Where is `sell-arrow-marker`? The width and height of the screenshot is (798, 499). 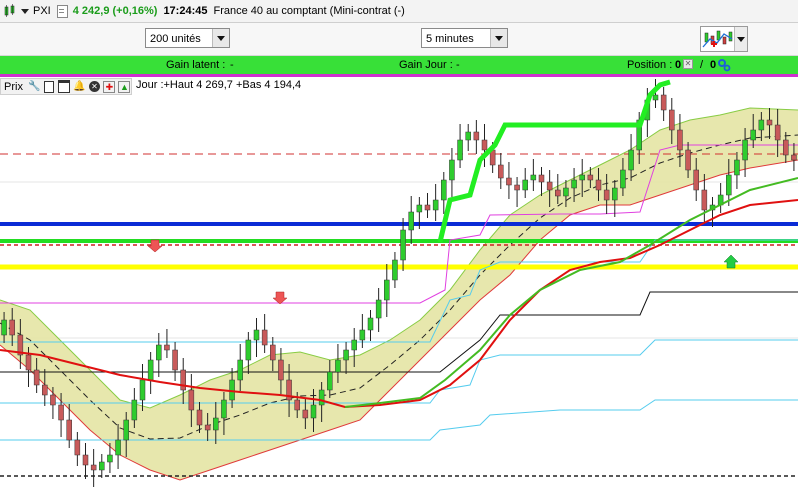 sell-arrow-marker is located at coordinates (280, 298).